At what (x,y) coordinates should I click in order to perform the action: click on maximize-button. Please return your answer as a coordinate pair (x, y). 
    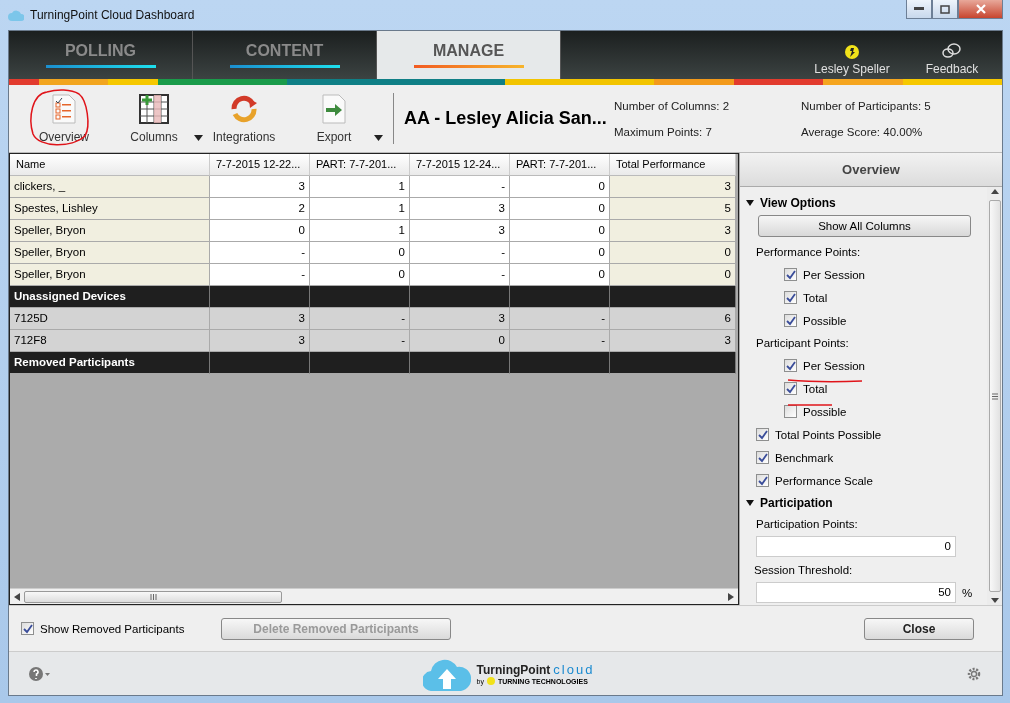
    Looking at the image, I should click on (945, 9).